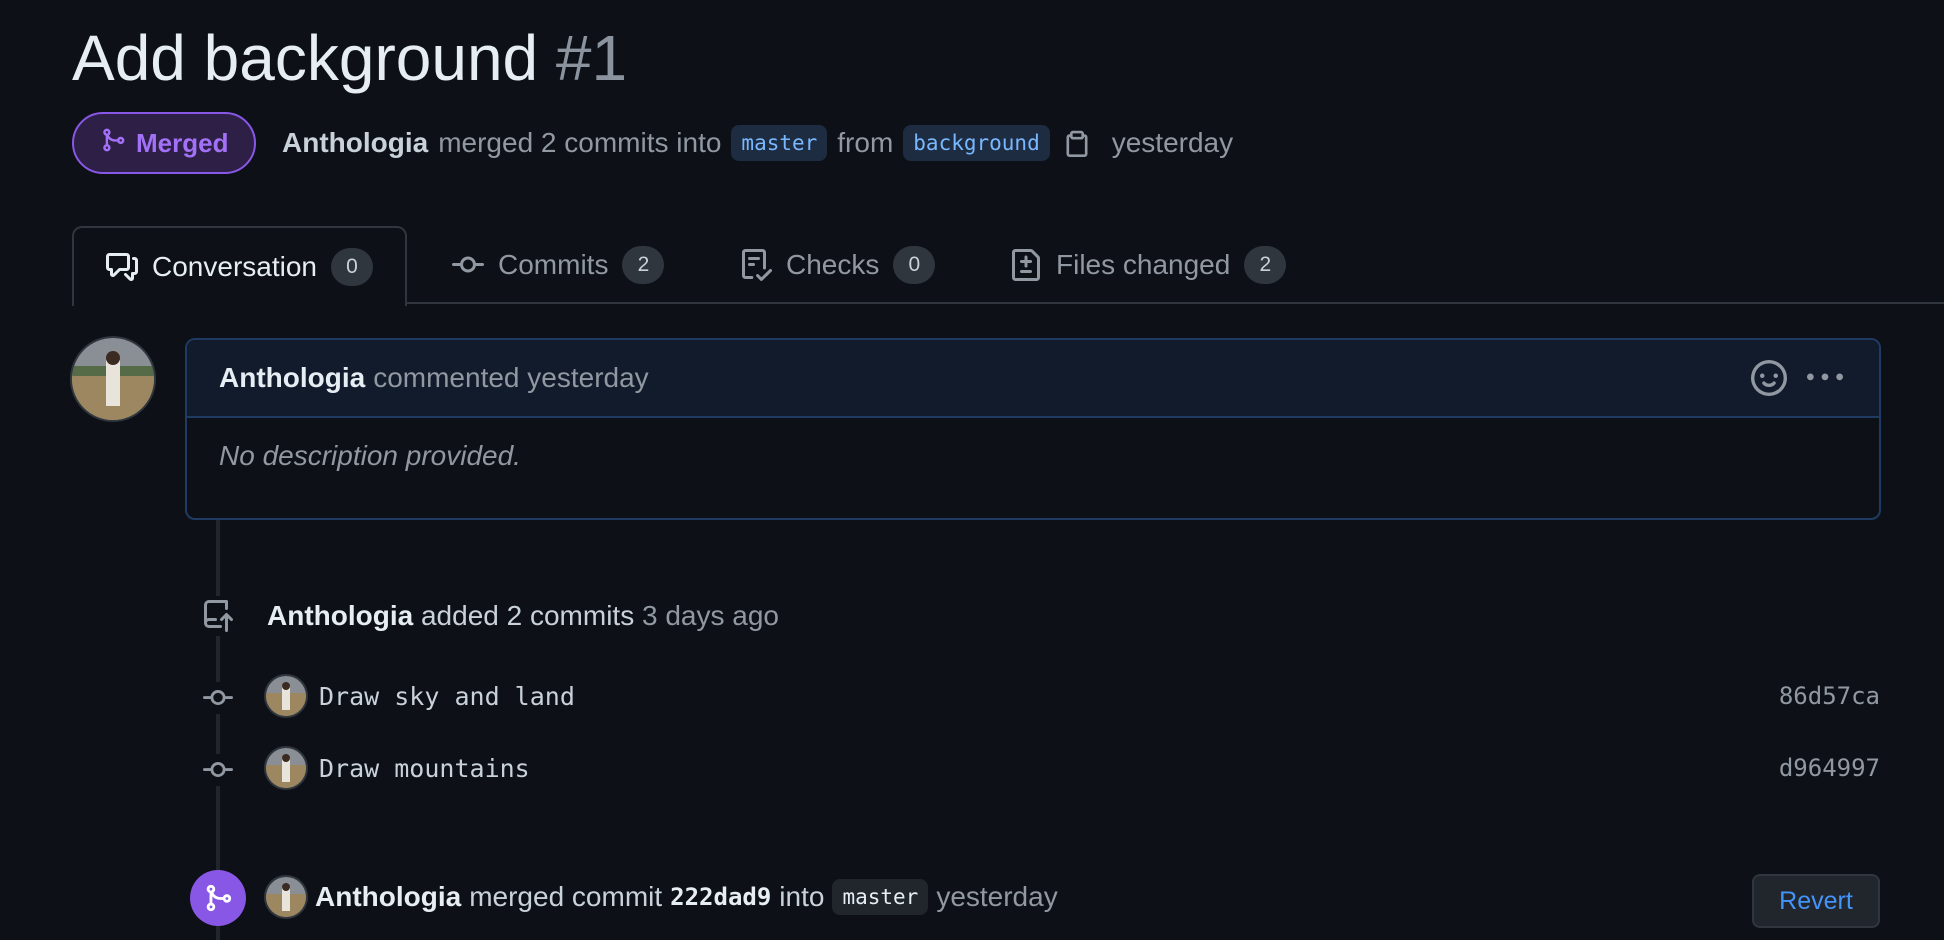 This screenshot has width=1944, height=940. I want to click on tab-commits: Commits 2, so click(558, 265).